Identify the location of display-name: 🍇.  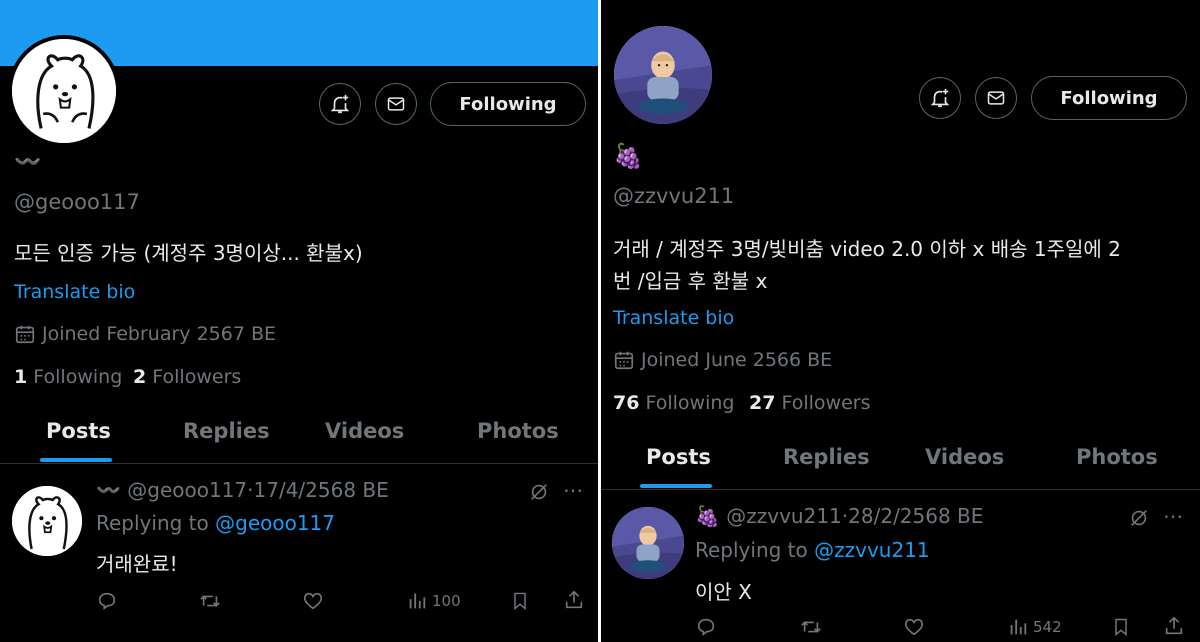
(628, 156).